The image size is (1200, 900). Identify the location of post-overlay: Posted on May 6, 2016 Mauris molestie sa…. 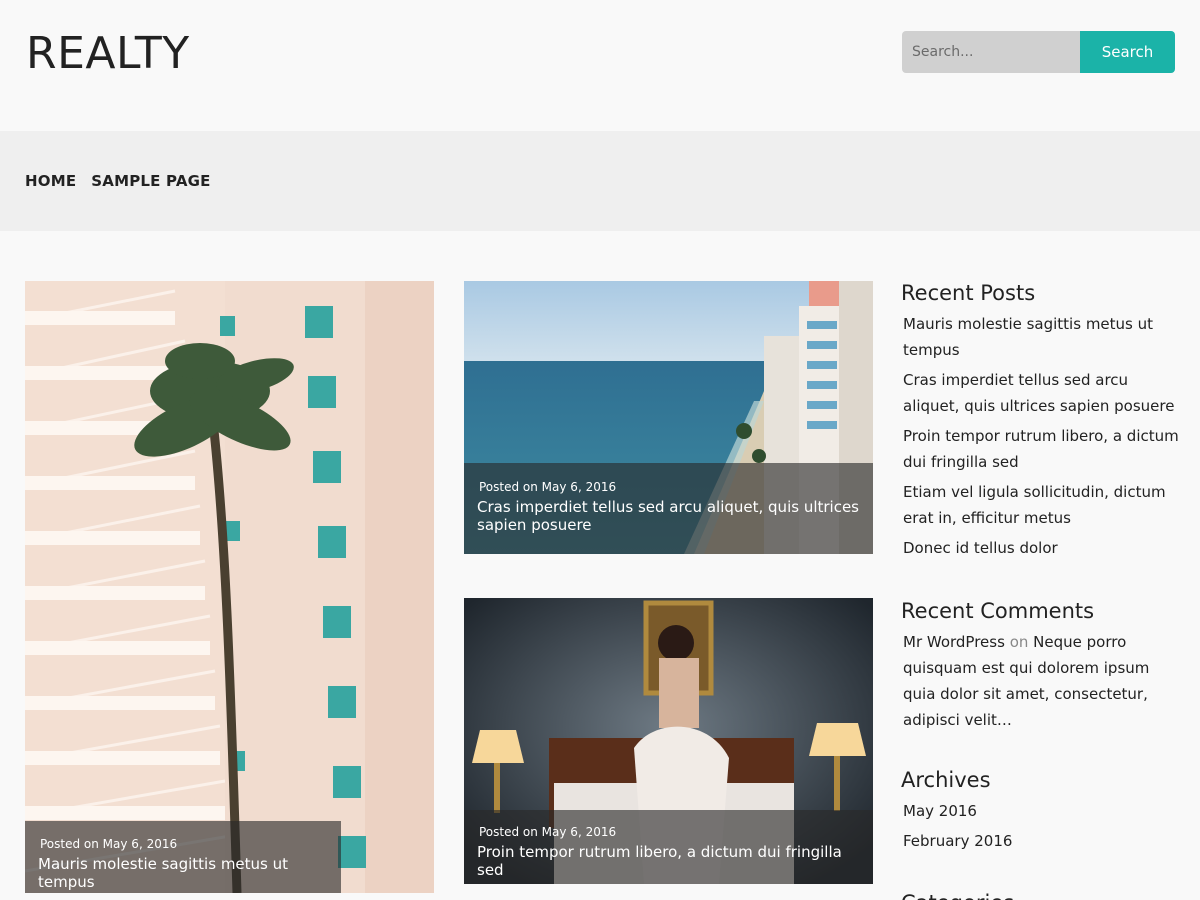
(183, 857).